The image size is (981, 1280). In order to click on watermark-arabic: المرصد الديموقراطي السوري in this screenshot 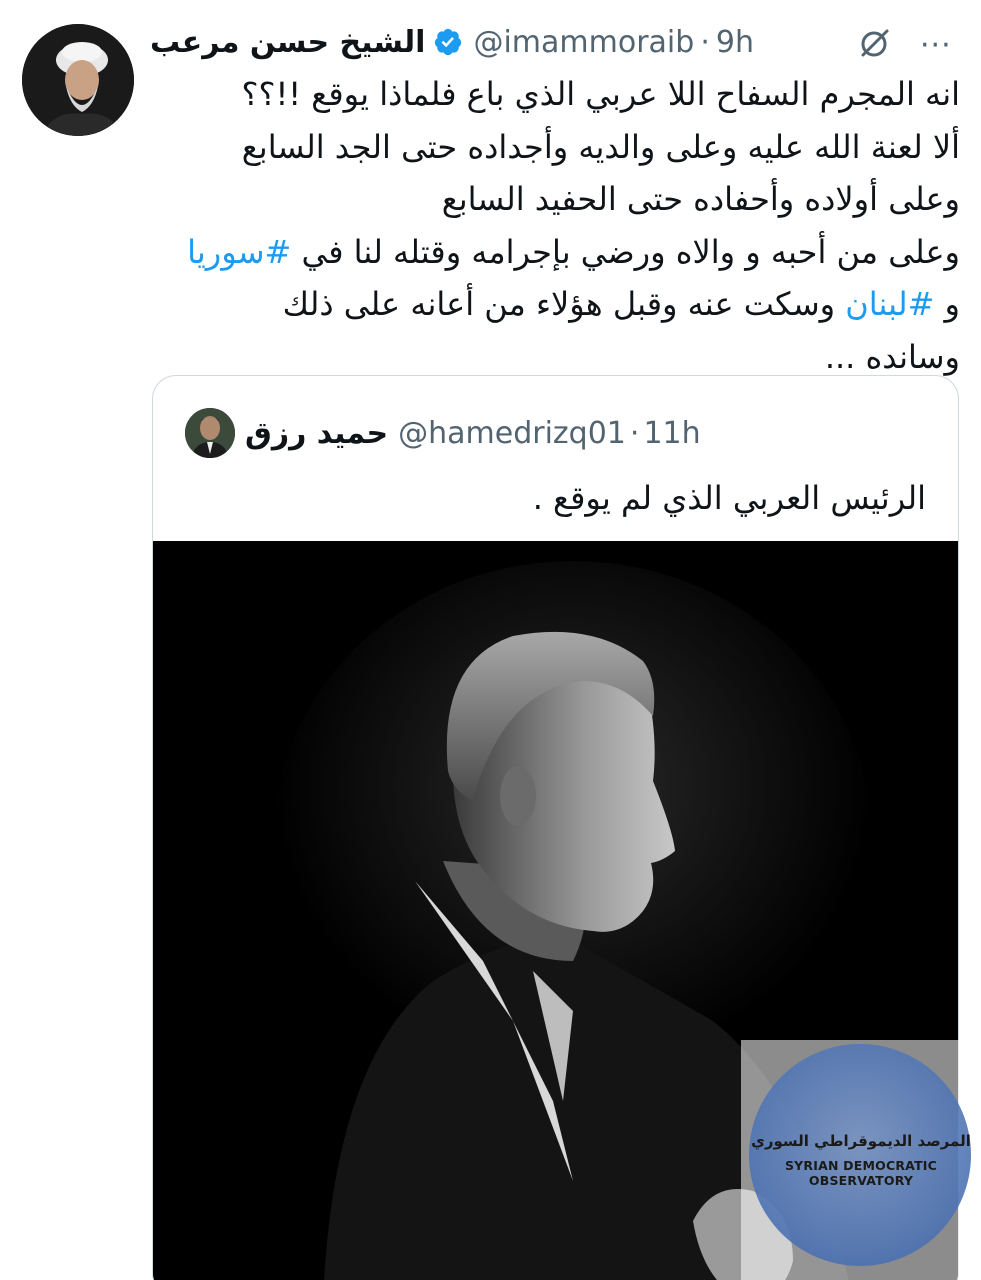, I will do `click(861, 1141)`.